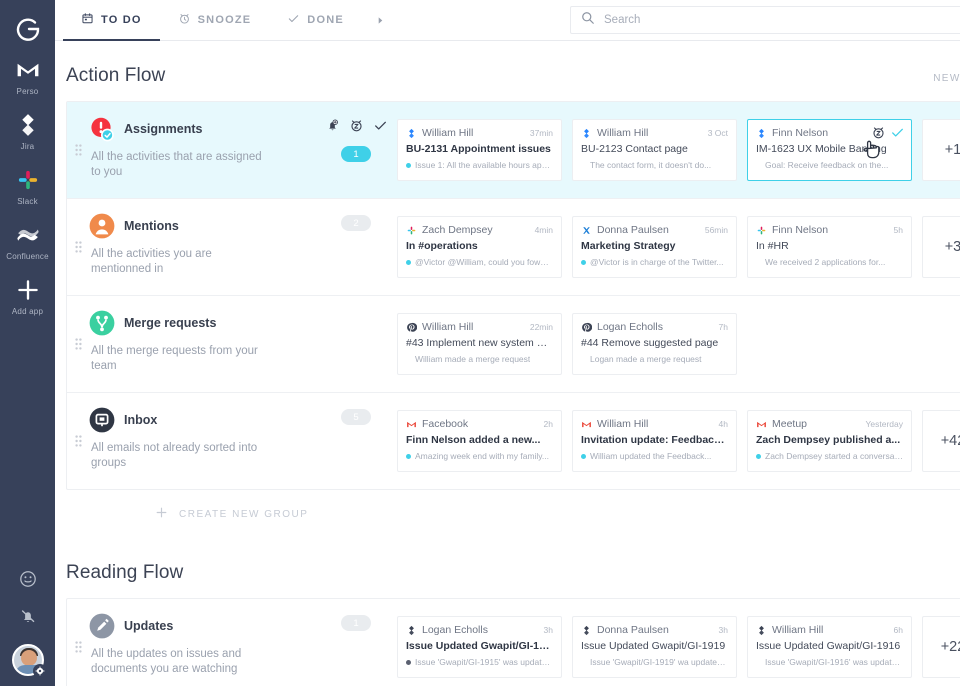  Describe the element at coordinates (548, 424) in the screenshot. I see `card-timestamp: 2h` at that location.